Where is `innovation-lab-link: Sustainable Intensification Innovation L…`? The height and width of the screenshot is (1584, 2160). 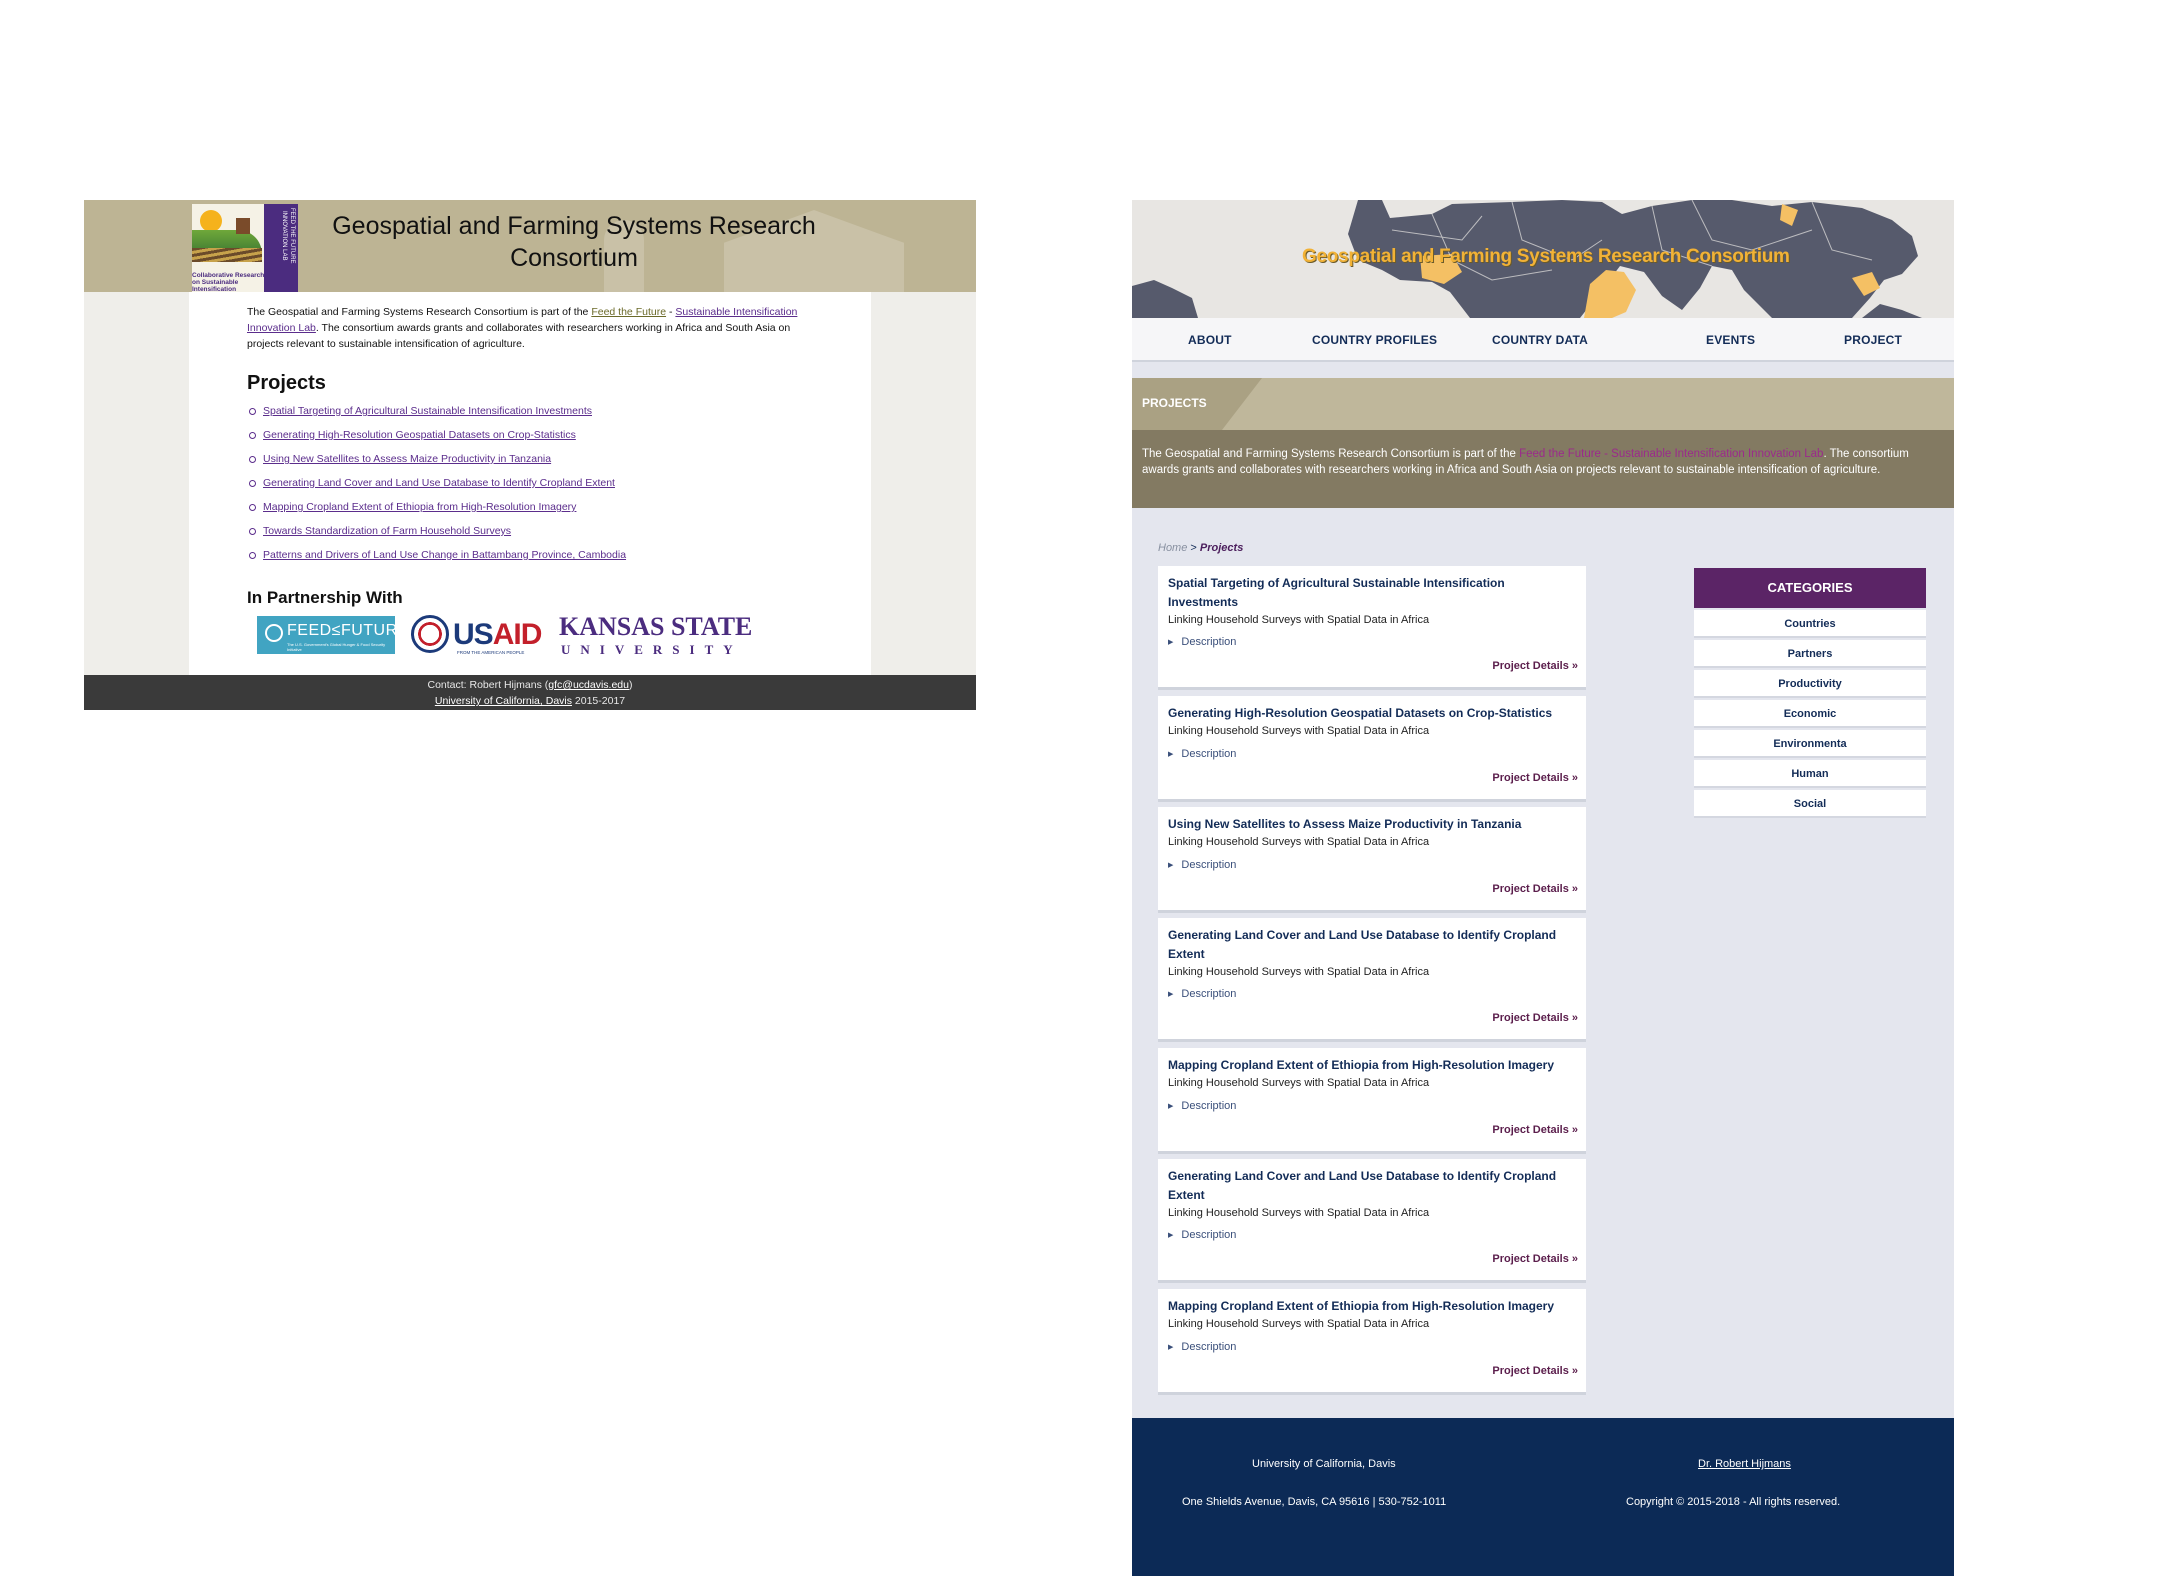
innovation-lab-link: Sustainable Intensification Innovation L… is located at coordinates (1717, 454).